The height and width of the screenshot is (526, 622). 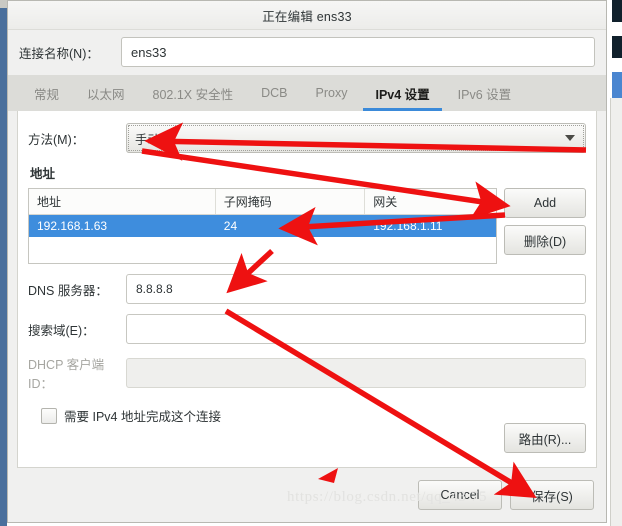 What do you see at coordinates (545, 221) in the screenshot?
I see `addresses-buttons: Add 删除(D)` at bounding box center [545, 221].